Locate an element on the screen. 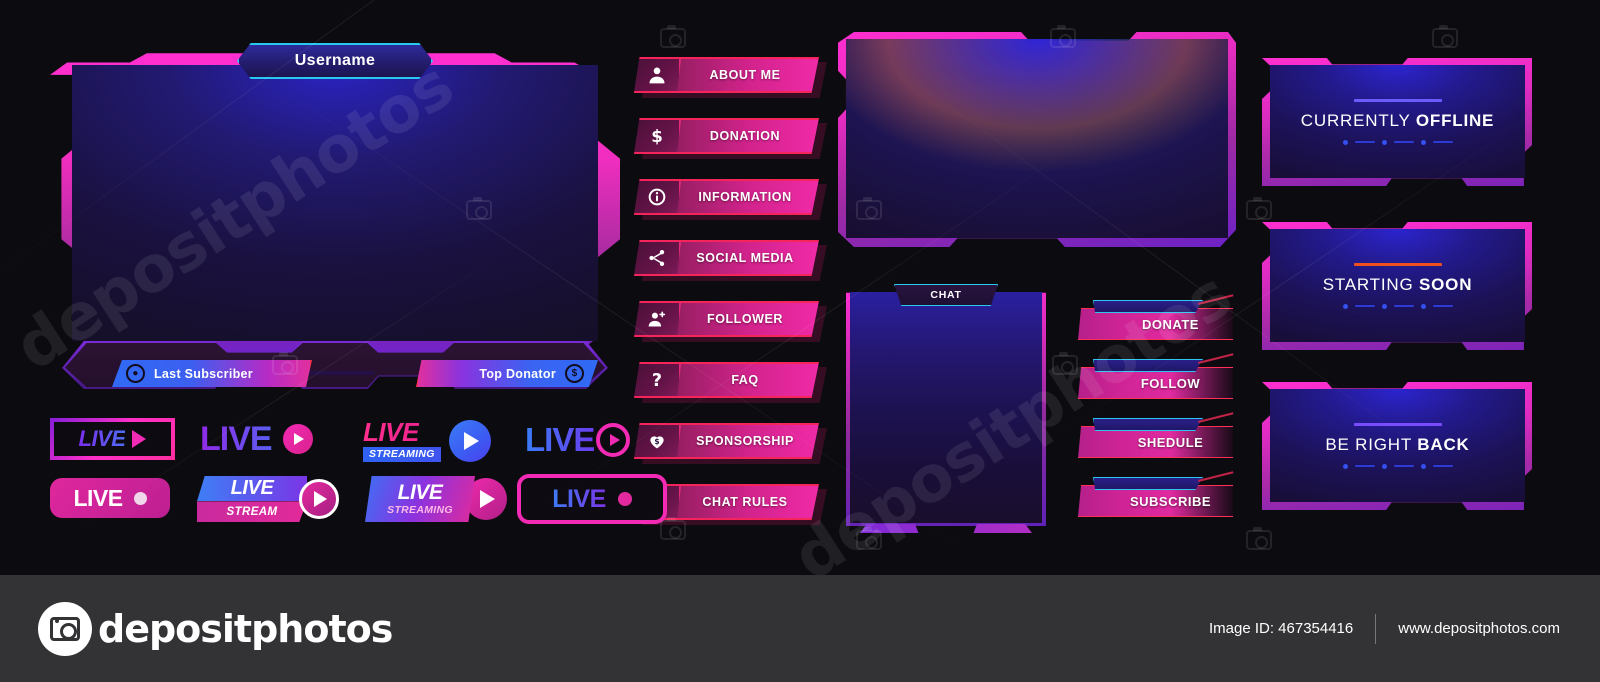  facecam-screen is located at coordinates (335, 203).